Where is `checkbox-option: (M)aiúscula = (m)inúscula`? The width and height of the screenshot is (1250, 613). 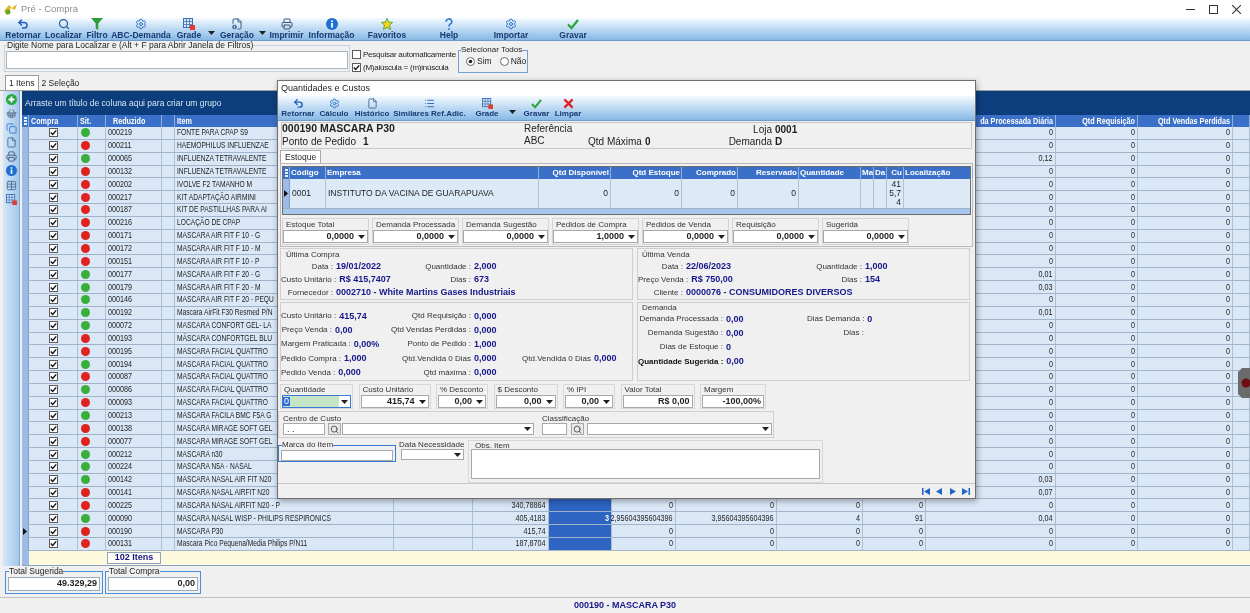
checkbox-option: (M)aiúscula = (m)inúscula is located at coordinates (400, 67).